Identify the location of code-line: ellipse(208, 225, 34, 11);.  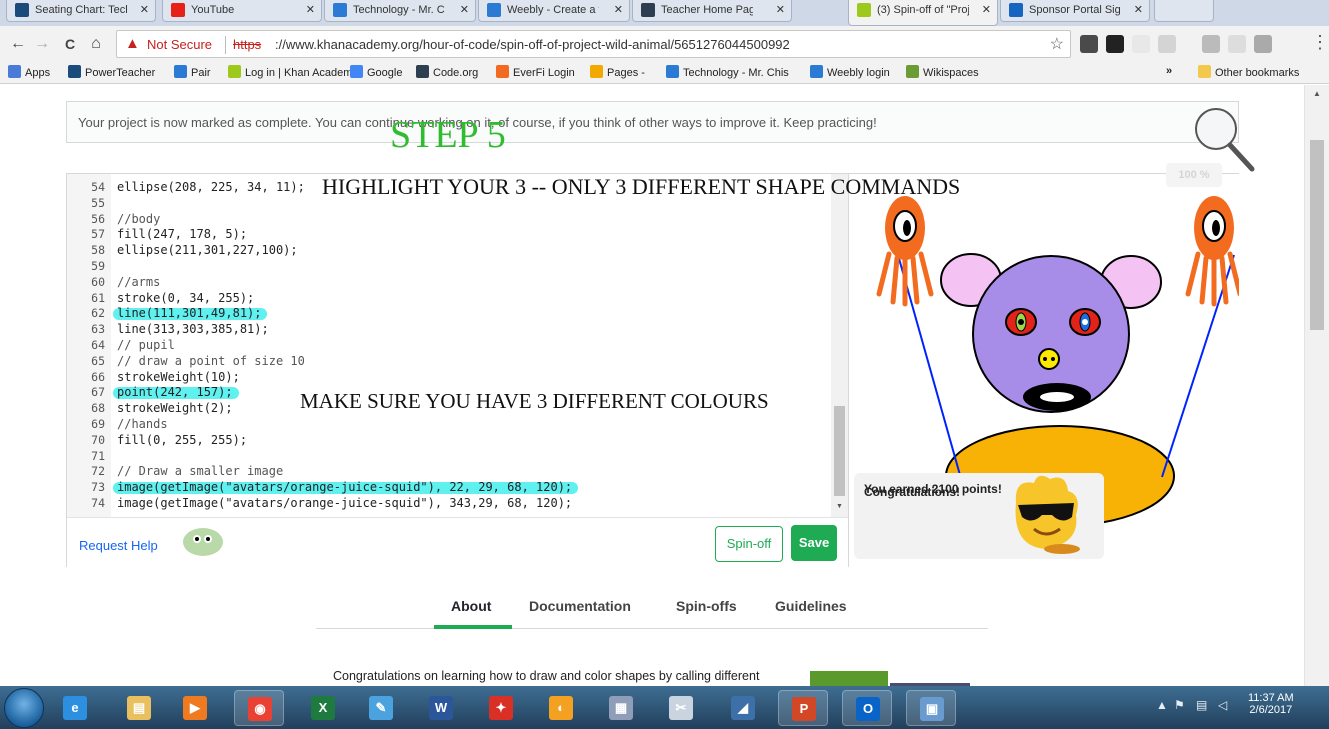
(211, 187).